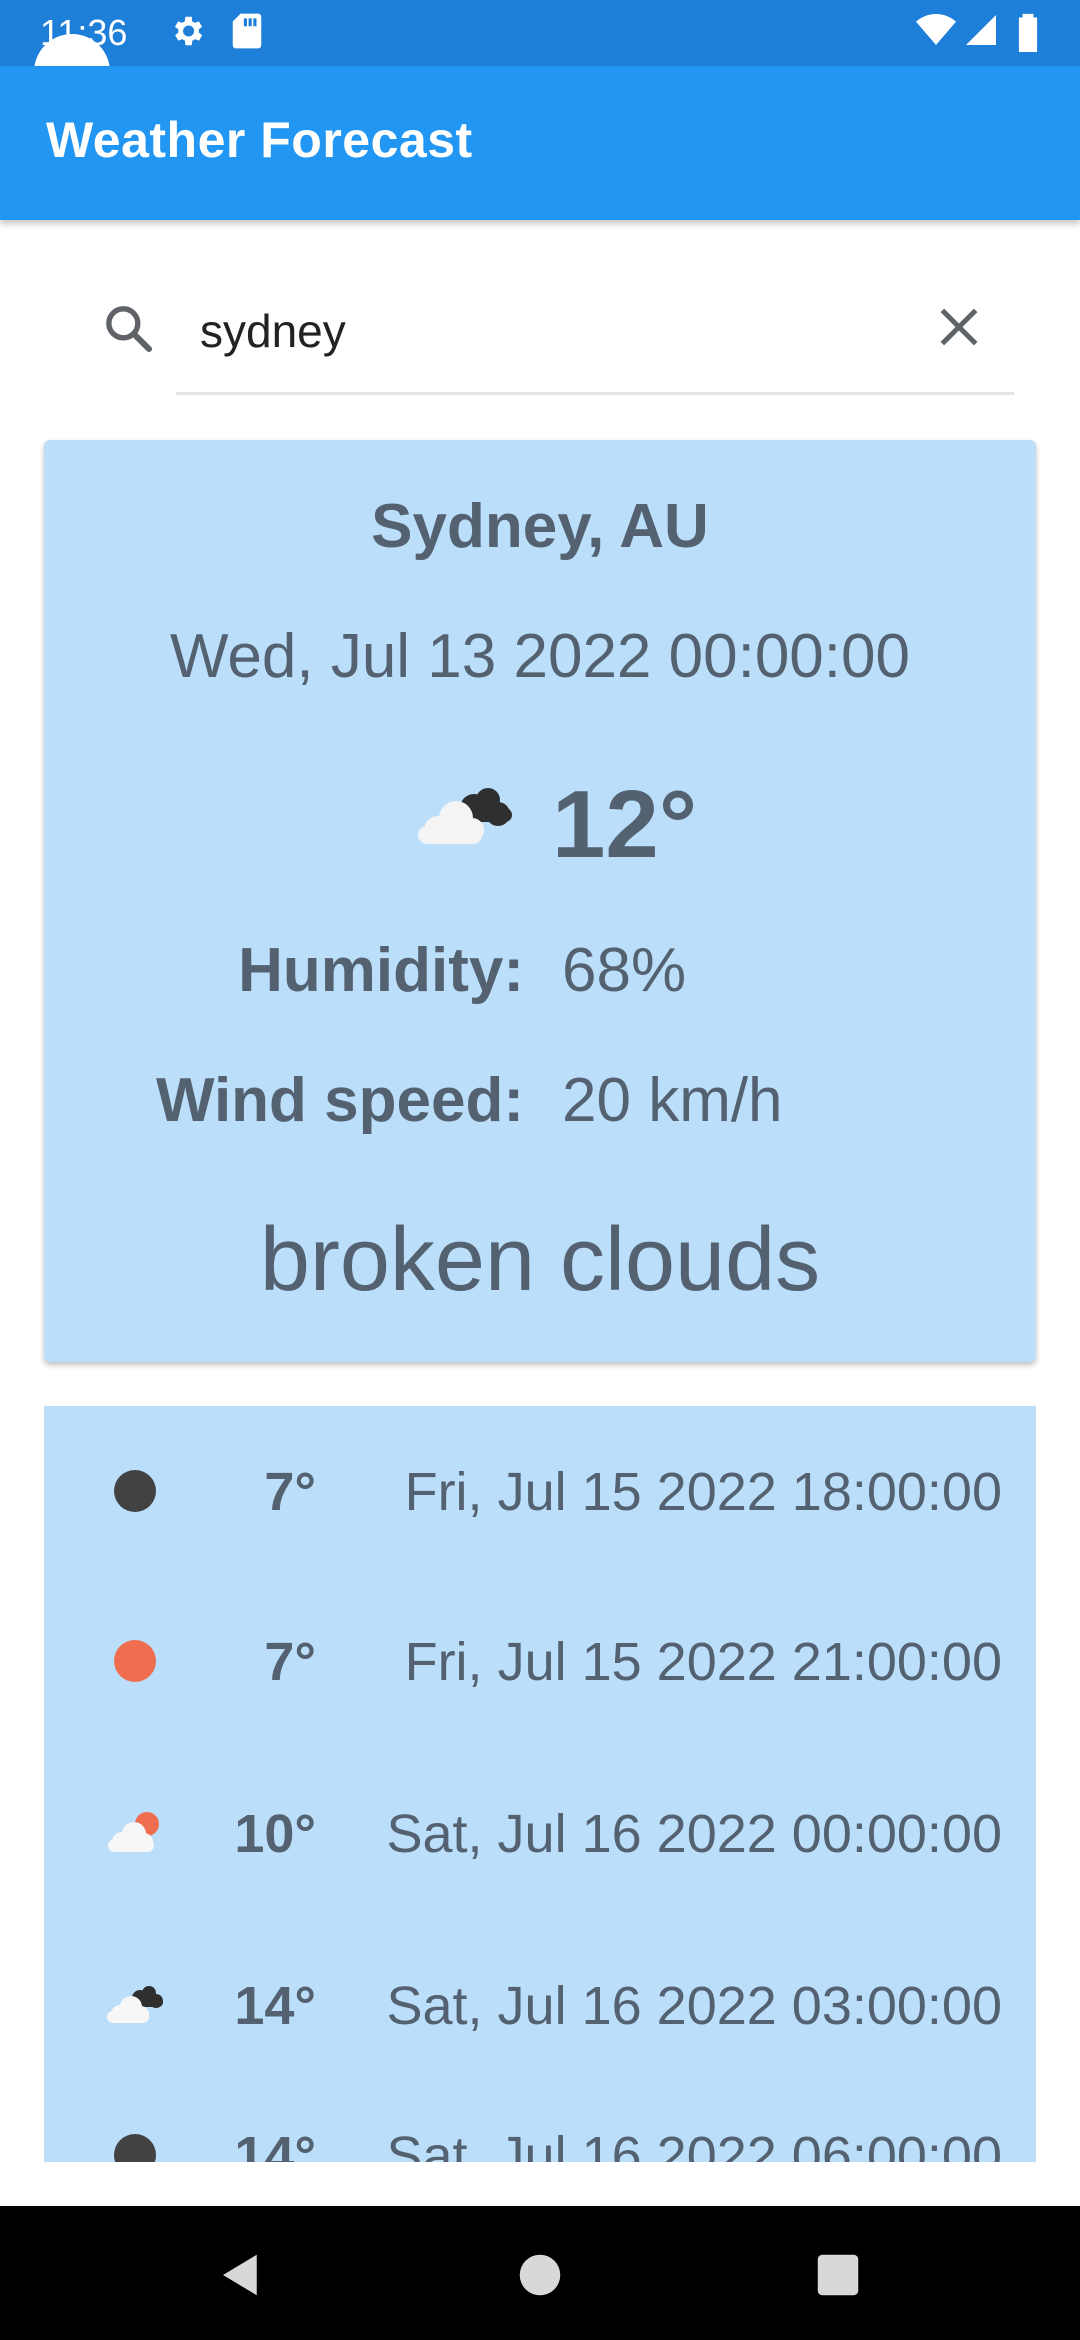 The width and height of the screenshot is (1080, 2340). I want to click on navigation-bar, so click(540, 2273).